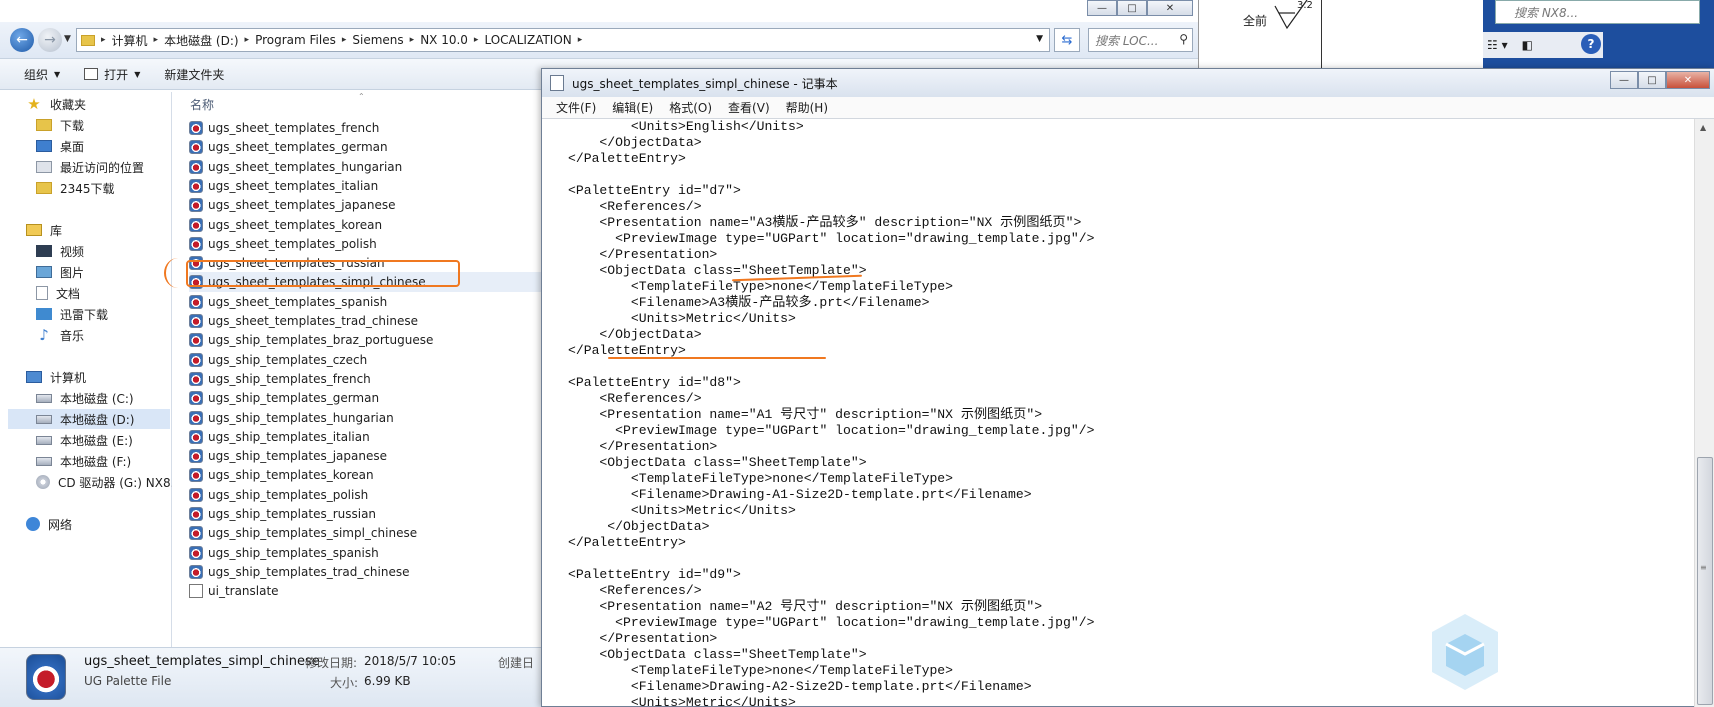 This screenshot has width=1714, height=707. Describe the element at coordinates (1591, 44) in the screenshot. I see `help-icon: ?` at that location.